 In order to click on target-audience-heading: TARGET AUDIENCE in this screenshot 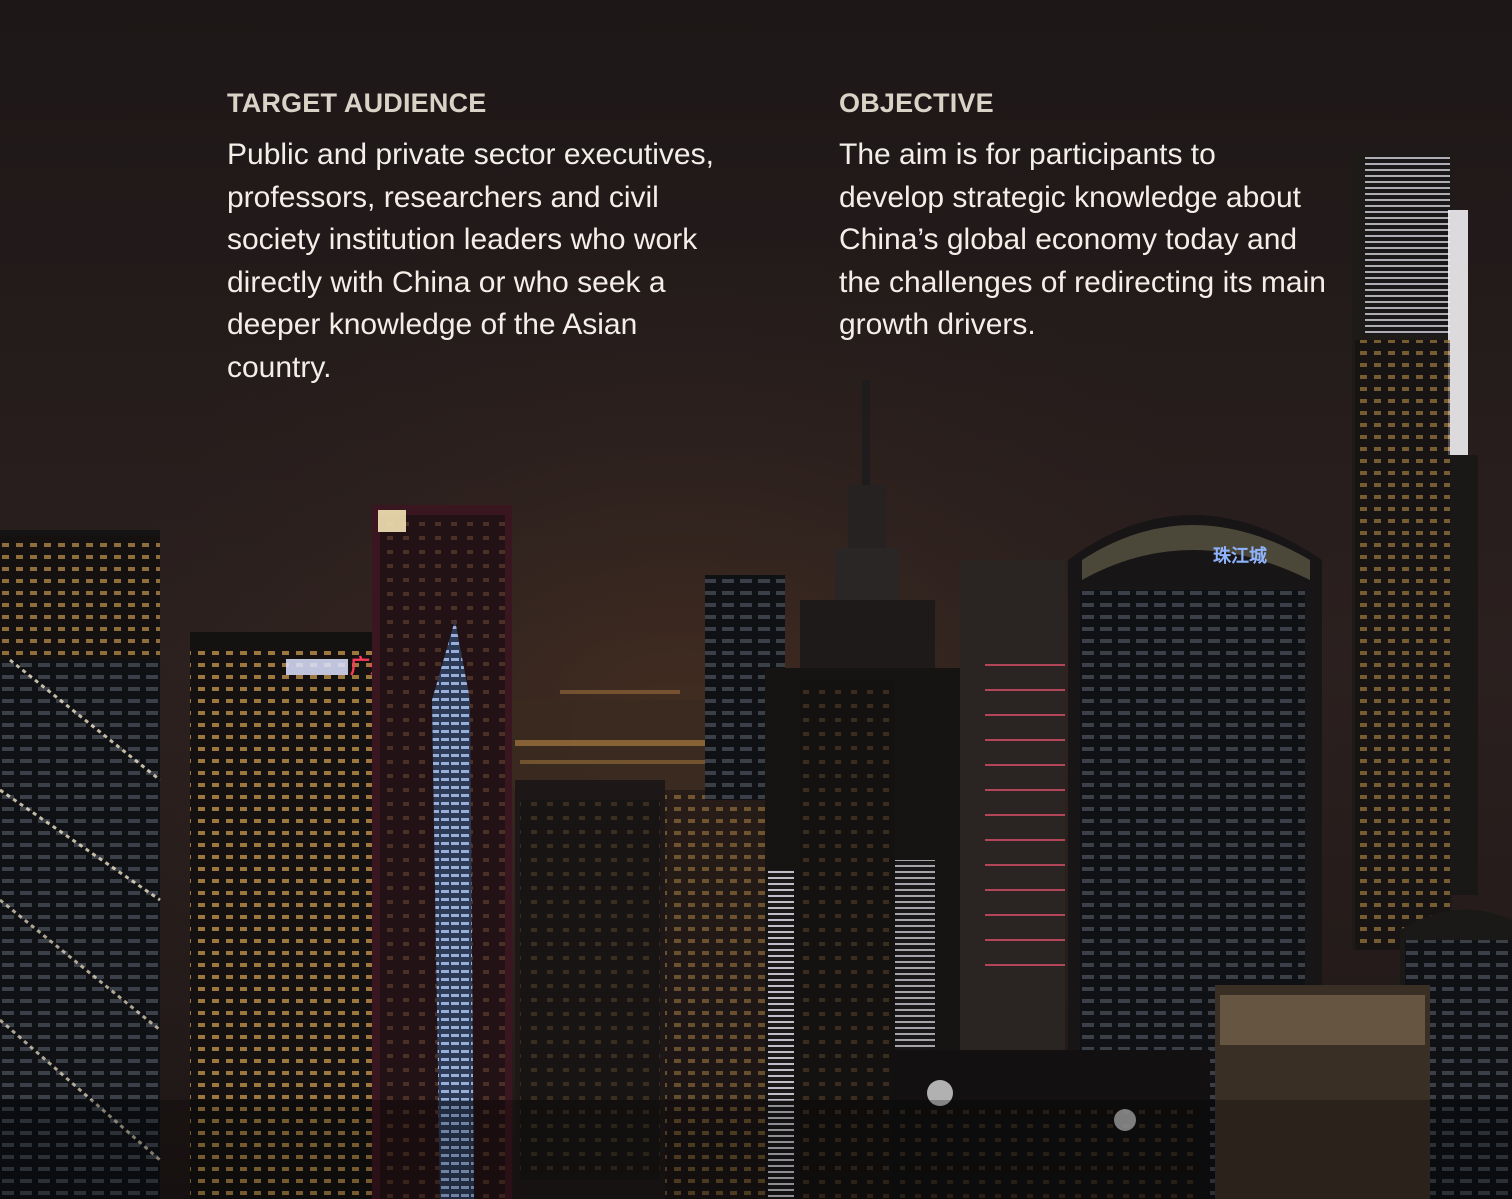, I will do `click(357, 103)`.